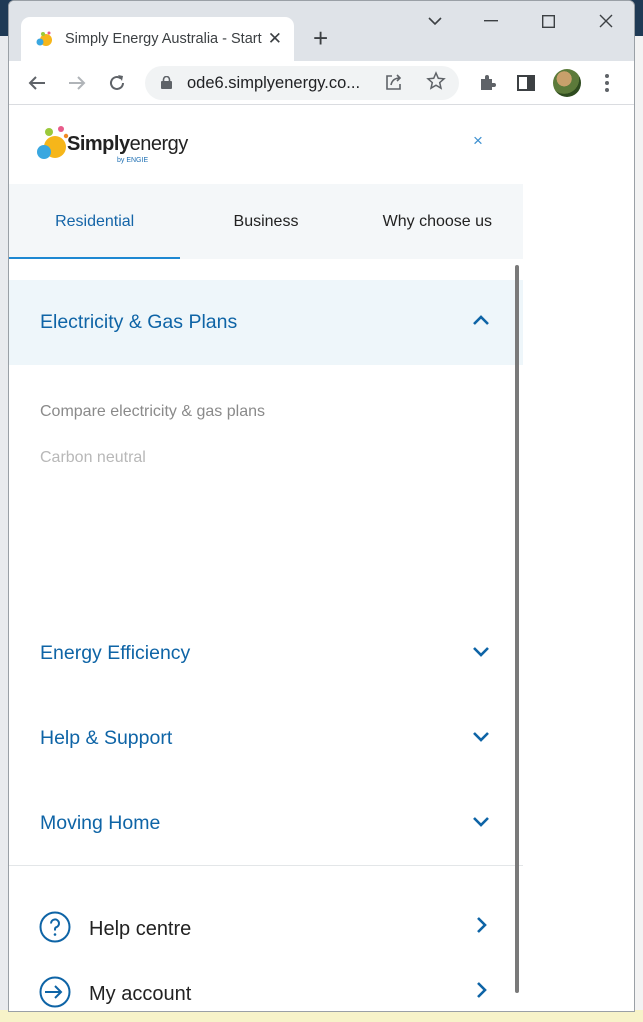  What do you see at coordinates (37, 83) in the screenshot?
I see `back-arrow-icon` at bounding box center [37, 83].